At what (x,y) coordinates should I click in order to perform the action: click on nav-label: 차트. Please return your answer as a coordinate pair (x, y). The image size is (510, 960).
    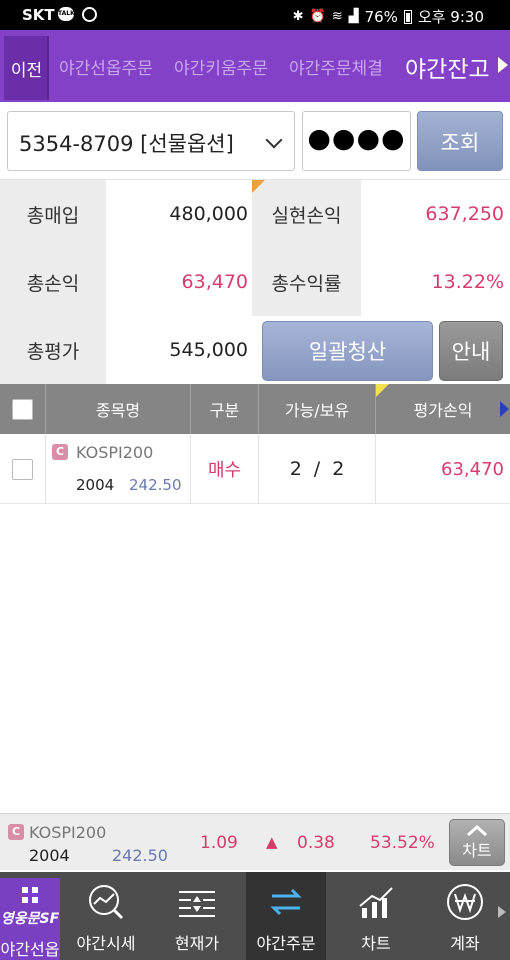
    Looking at the image, I should click on (376, 943).